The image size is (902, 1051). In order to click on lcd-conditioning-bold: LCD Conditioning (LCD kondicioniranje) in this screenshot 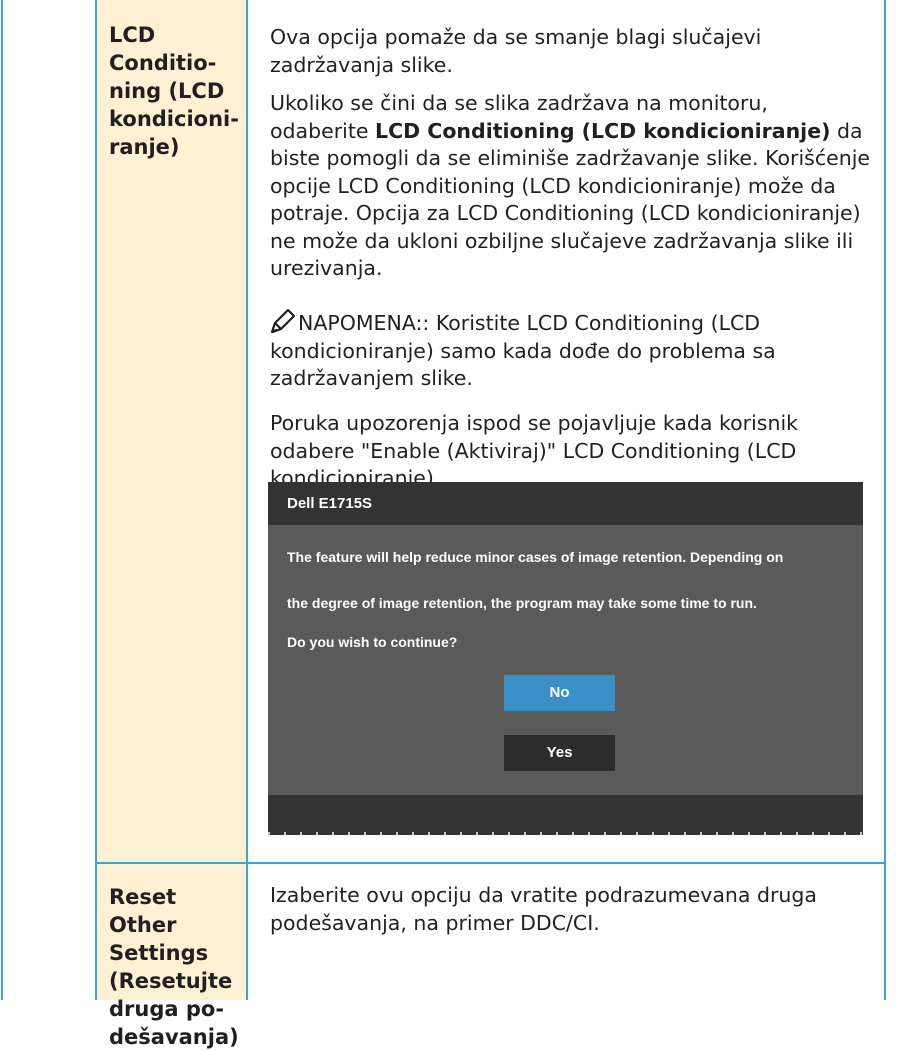, I will do `click(603, 130)`.